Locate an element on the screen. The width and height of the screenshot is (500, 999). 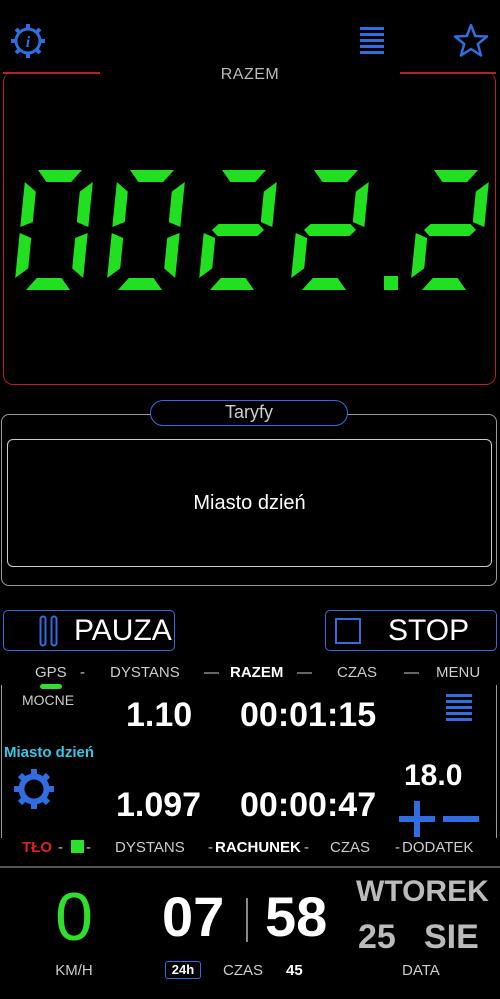
background-label: TŁO is located at coordinates (37, 847).